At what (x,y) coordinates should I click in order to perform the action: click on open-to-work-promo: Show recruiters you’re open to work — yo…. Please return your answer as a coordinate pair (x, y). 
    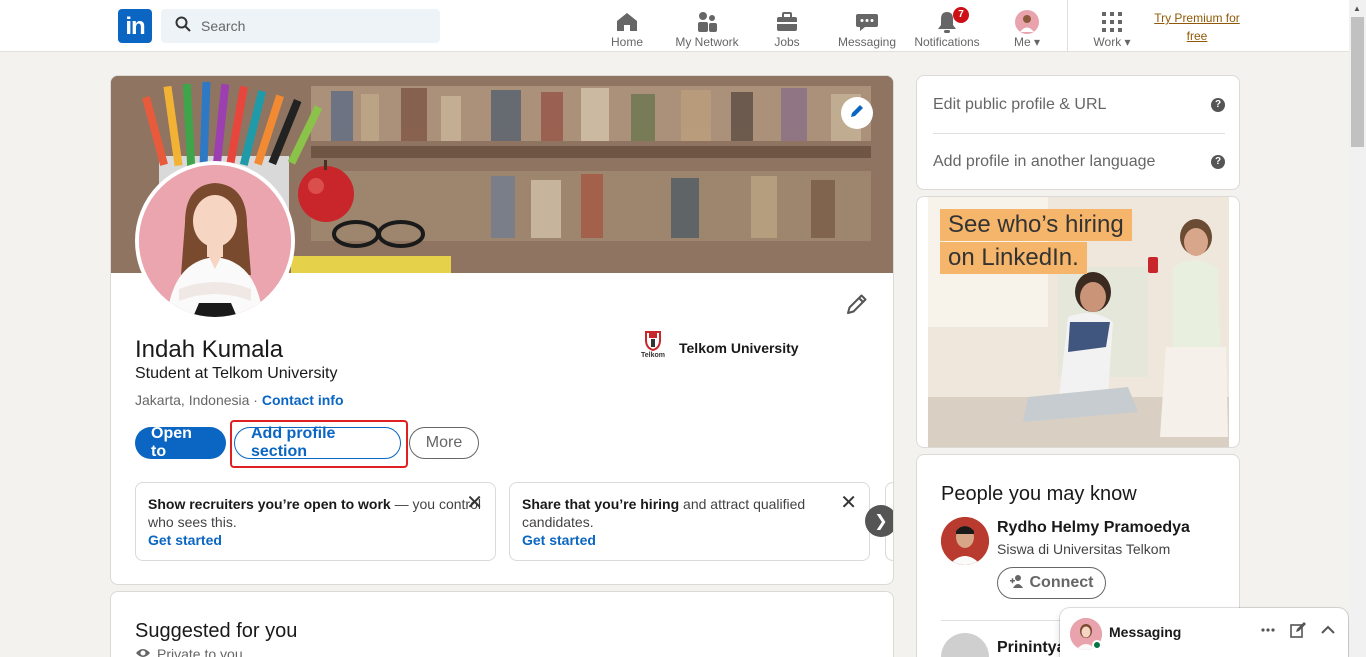
    Looking at the image, I should click on (315, 521).